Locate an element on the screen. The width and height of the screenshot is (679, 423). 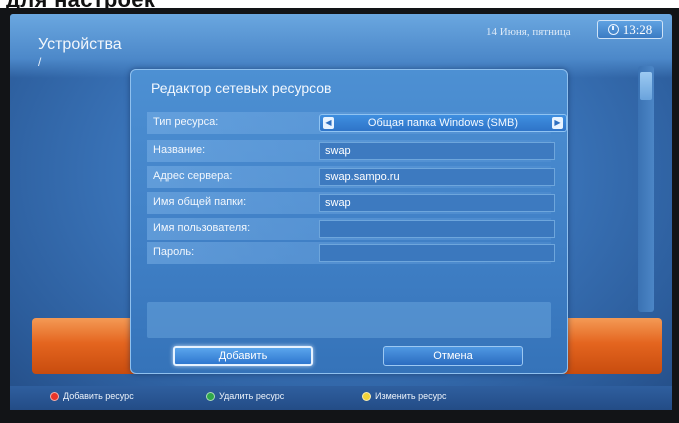
password-row: Пароль: is located at coordinates (351, 253).